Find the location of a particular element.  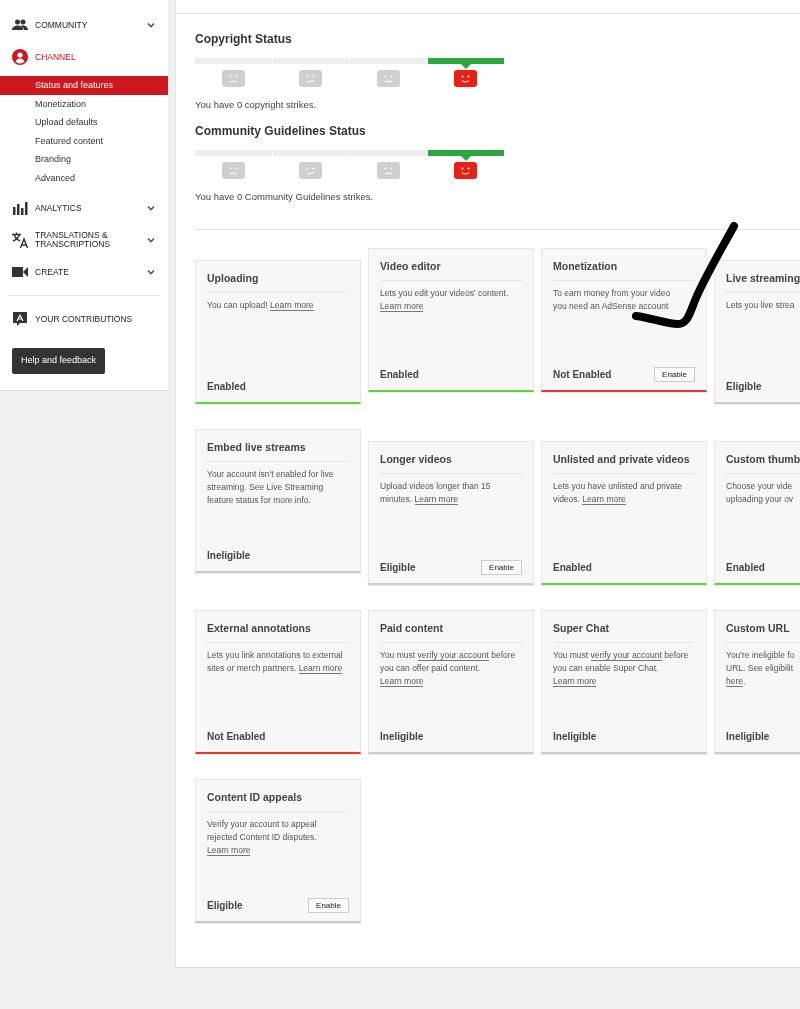

status-heading: Copyright Status is located at coordinates (244, 39).